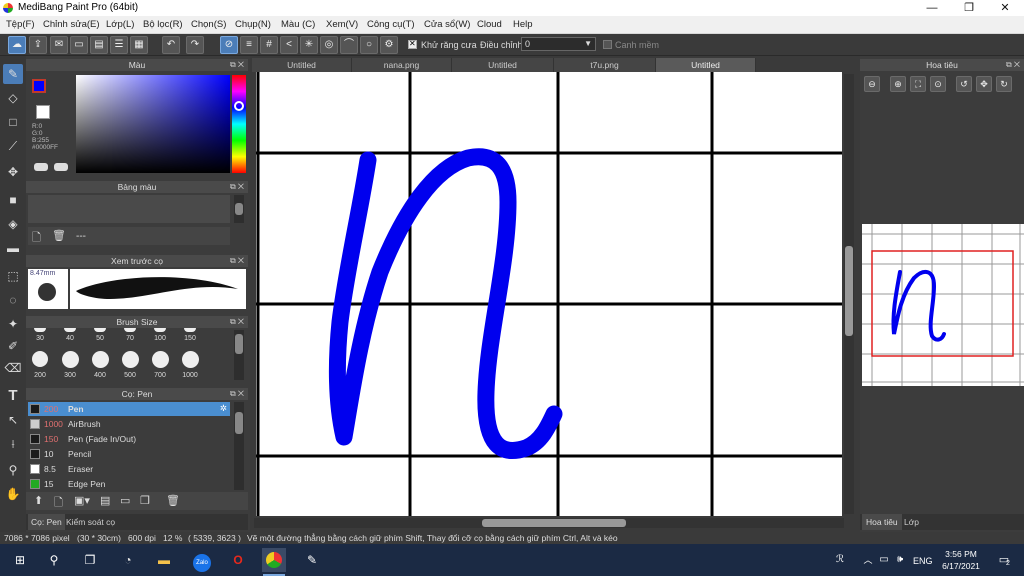  What do you see at coordinates (71, 24) in the screenshot?
I see `menu-edit: Chỉnh sửa(E)` at bounding box center [71, 24].